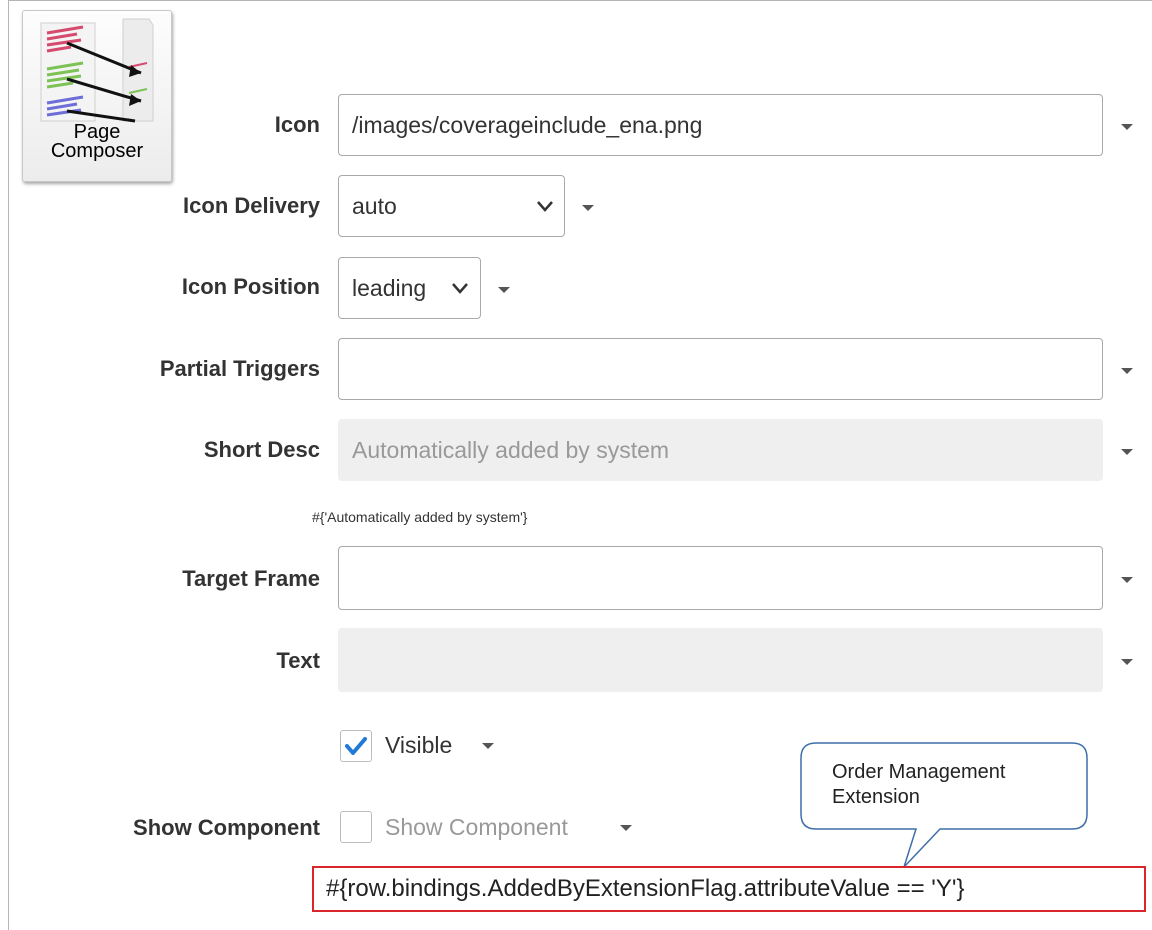 The width and height of the screenshot is (1152, 930). Describe the element at coordinates (250, 286) in the screenshot. I see `icon-position-label: Icon Position` at that location.